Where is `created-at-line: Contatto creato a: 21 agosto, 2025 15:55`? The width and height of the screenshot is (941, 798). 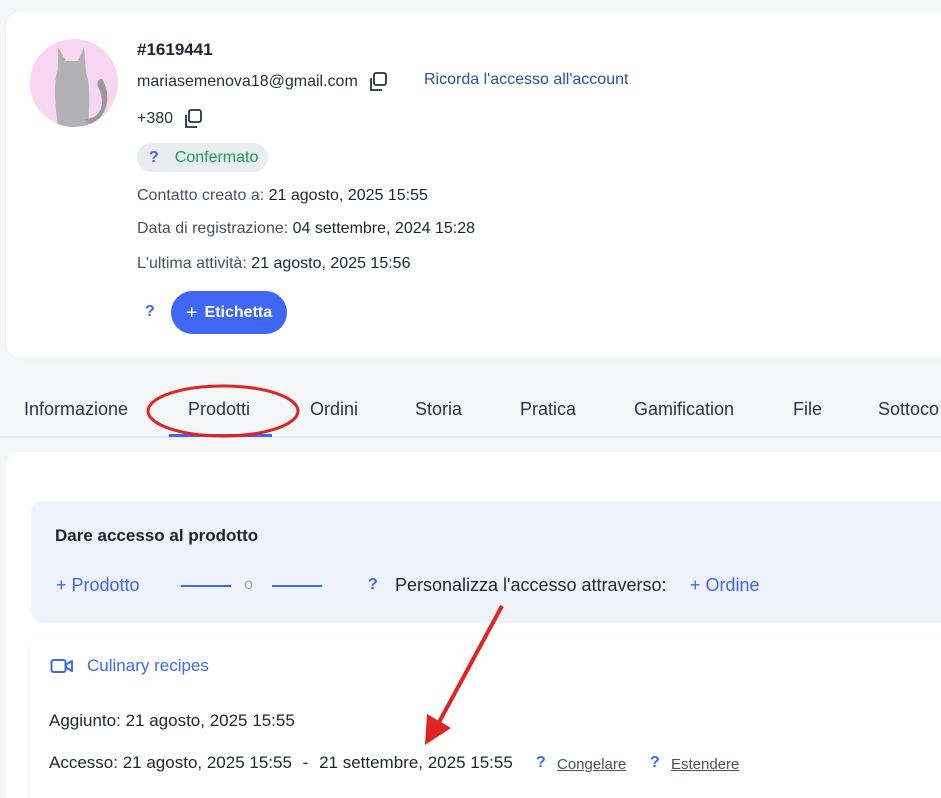
created-at-line: Contatto creato a: 21 agosto, 2025 15:55 is located at coordinates (282, 196).